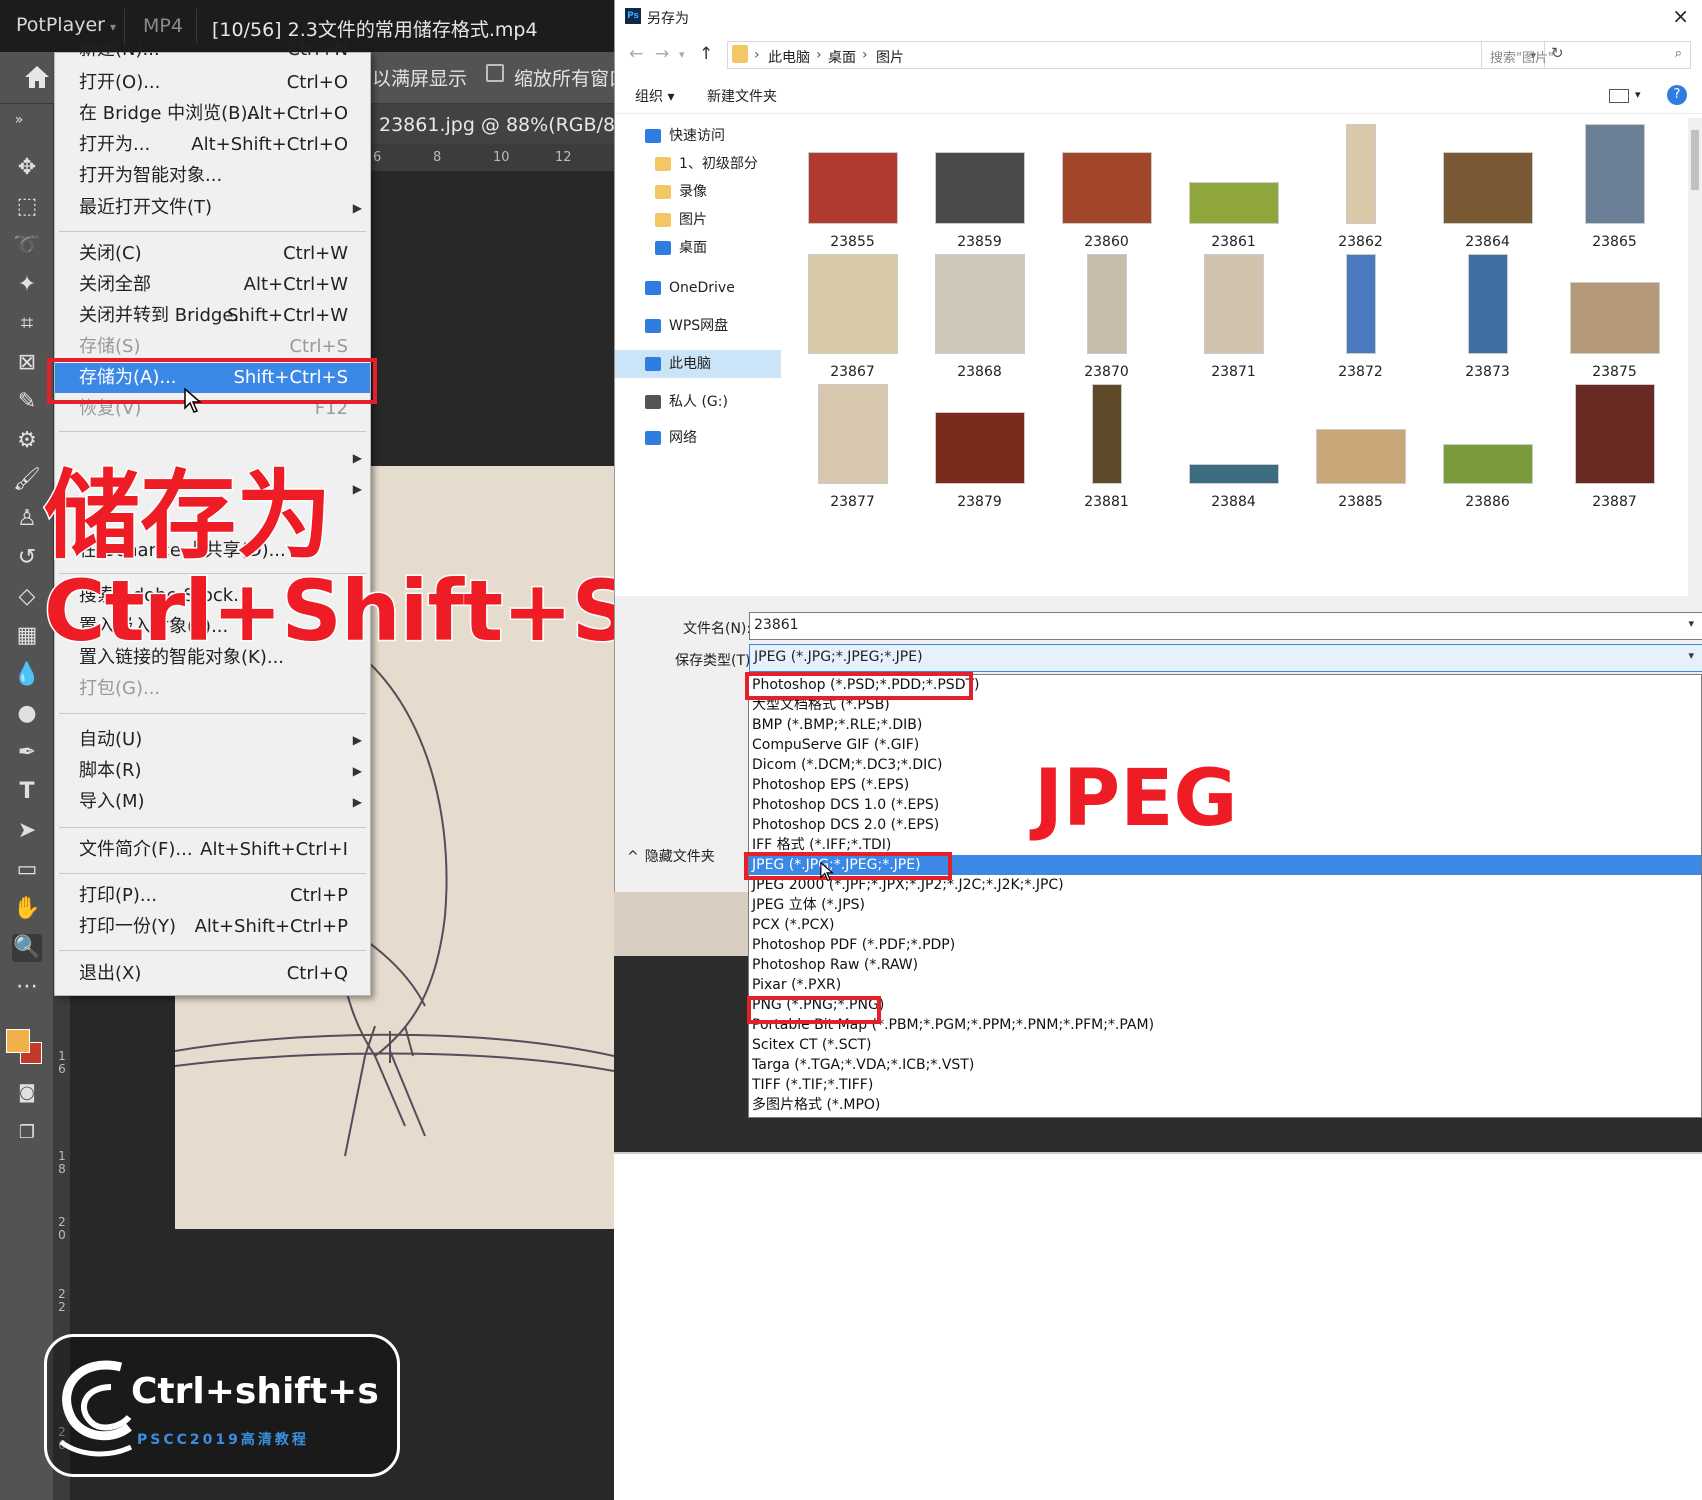  Describe the element at coordinates (212, 83) in the screenshot. I see `menu-item-open: 打开(O)... Ctrl+O` at that location.